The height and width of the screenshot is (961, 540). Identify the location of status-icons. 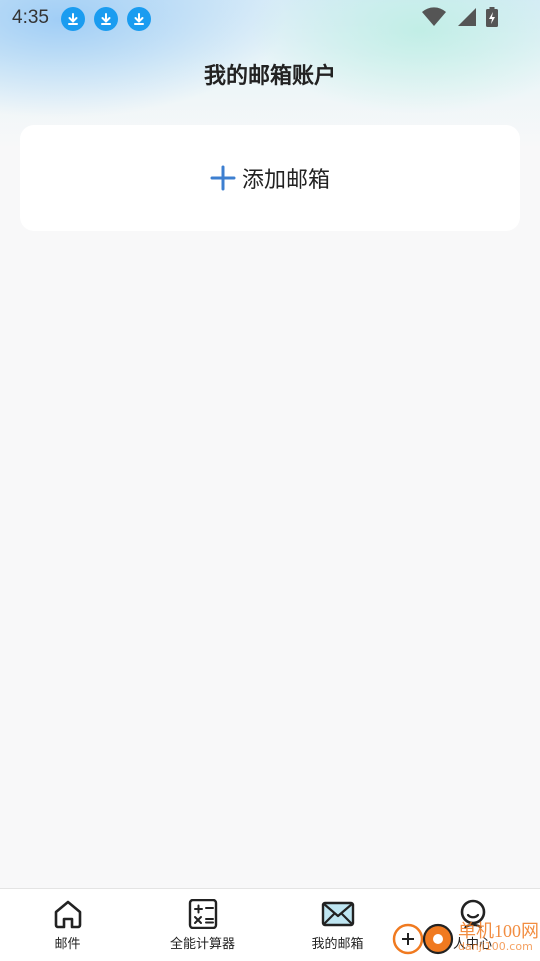
(460, 17).